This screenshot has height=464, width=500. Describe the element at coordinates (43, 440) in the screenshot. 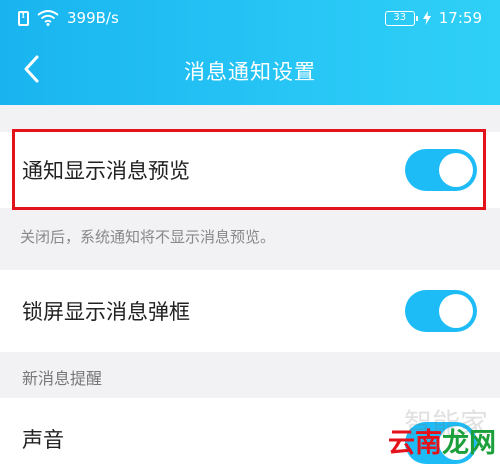

I see `setting-label-sound: 声音` at that location.